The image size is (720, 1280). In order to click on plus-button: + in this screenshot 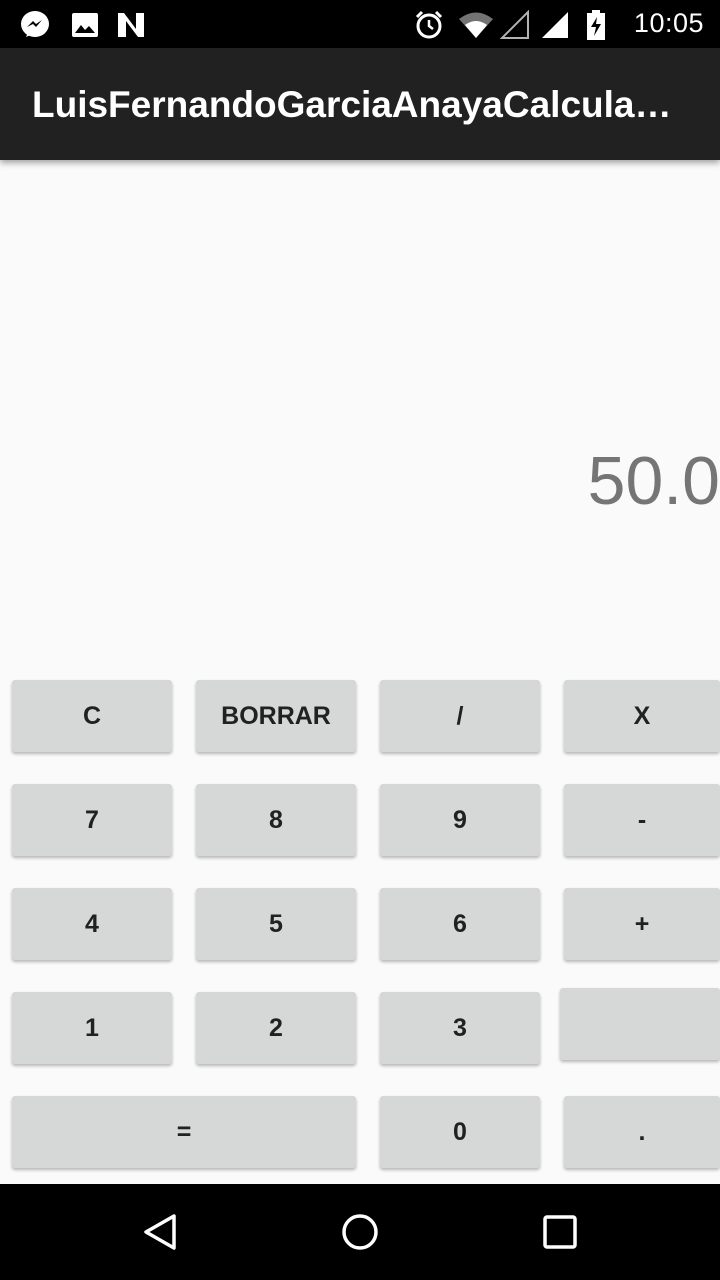, I will do `click(642, 924)`.